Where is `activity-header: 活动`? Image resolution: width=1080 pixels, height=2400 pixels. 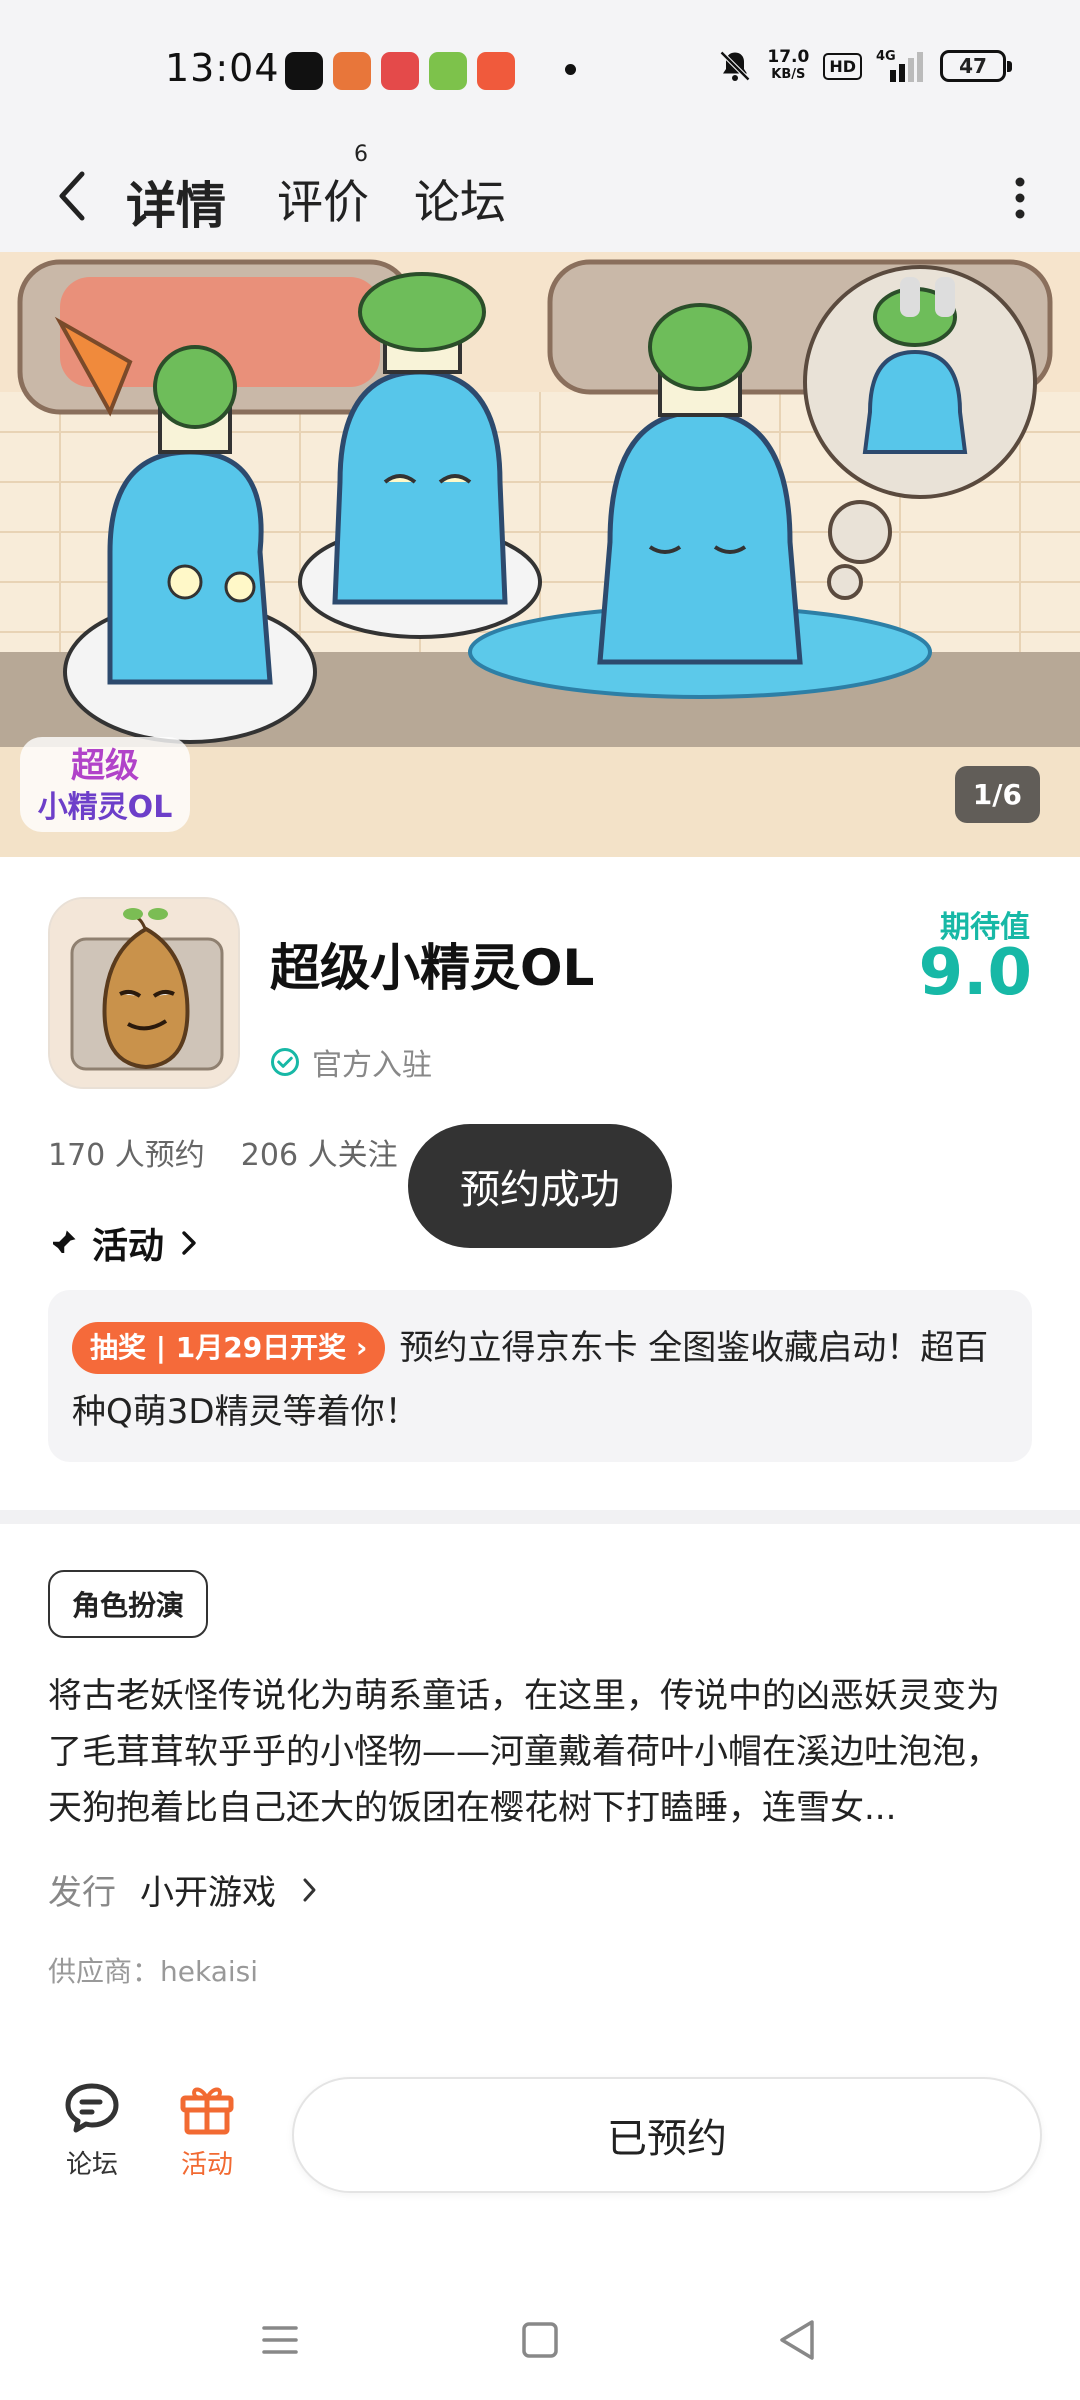 activity-header: 活动 is located at coordinates (124, 1243).